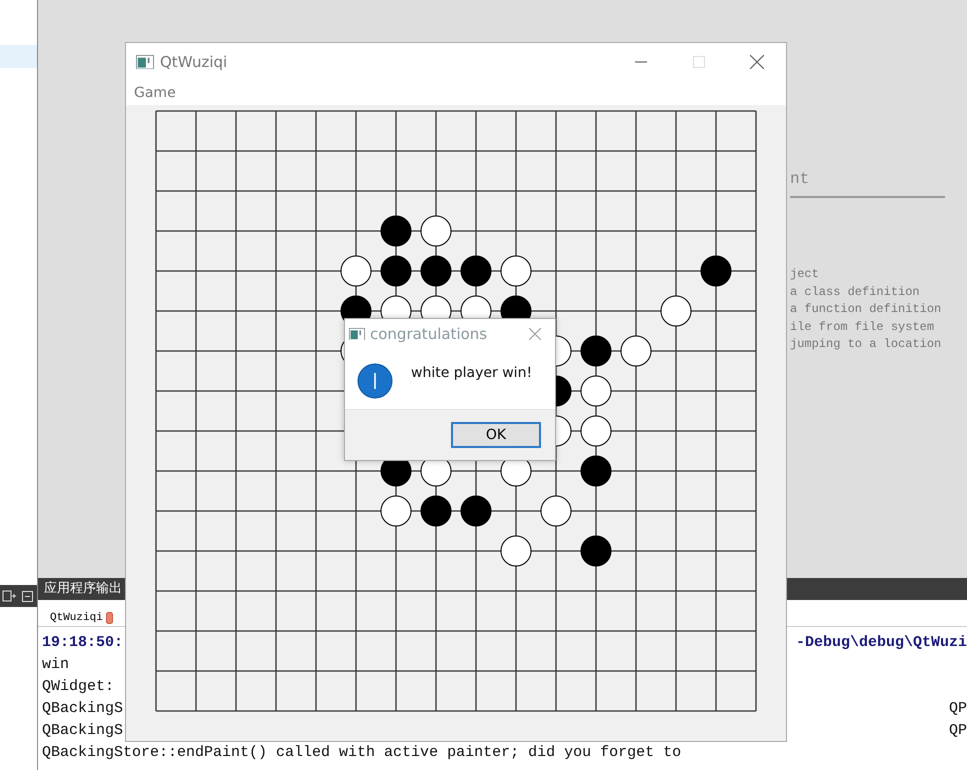  What do you see at coordinates (881, 642) in the screenshot?
I see `log-text: -Debug\debug\QtWuzi` at bounding box center [881, 642].